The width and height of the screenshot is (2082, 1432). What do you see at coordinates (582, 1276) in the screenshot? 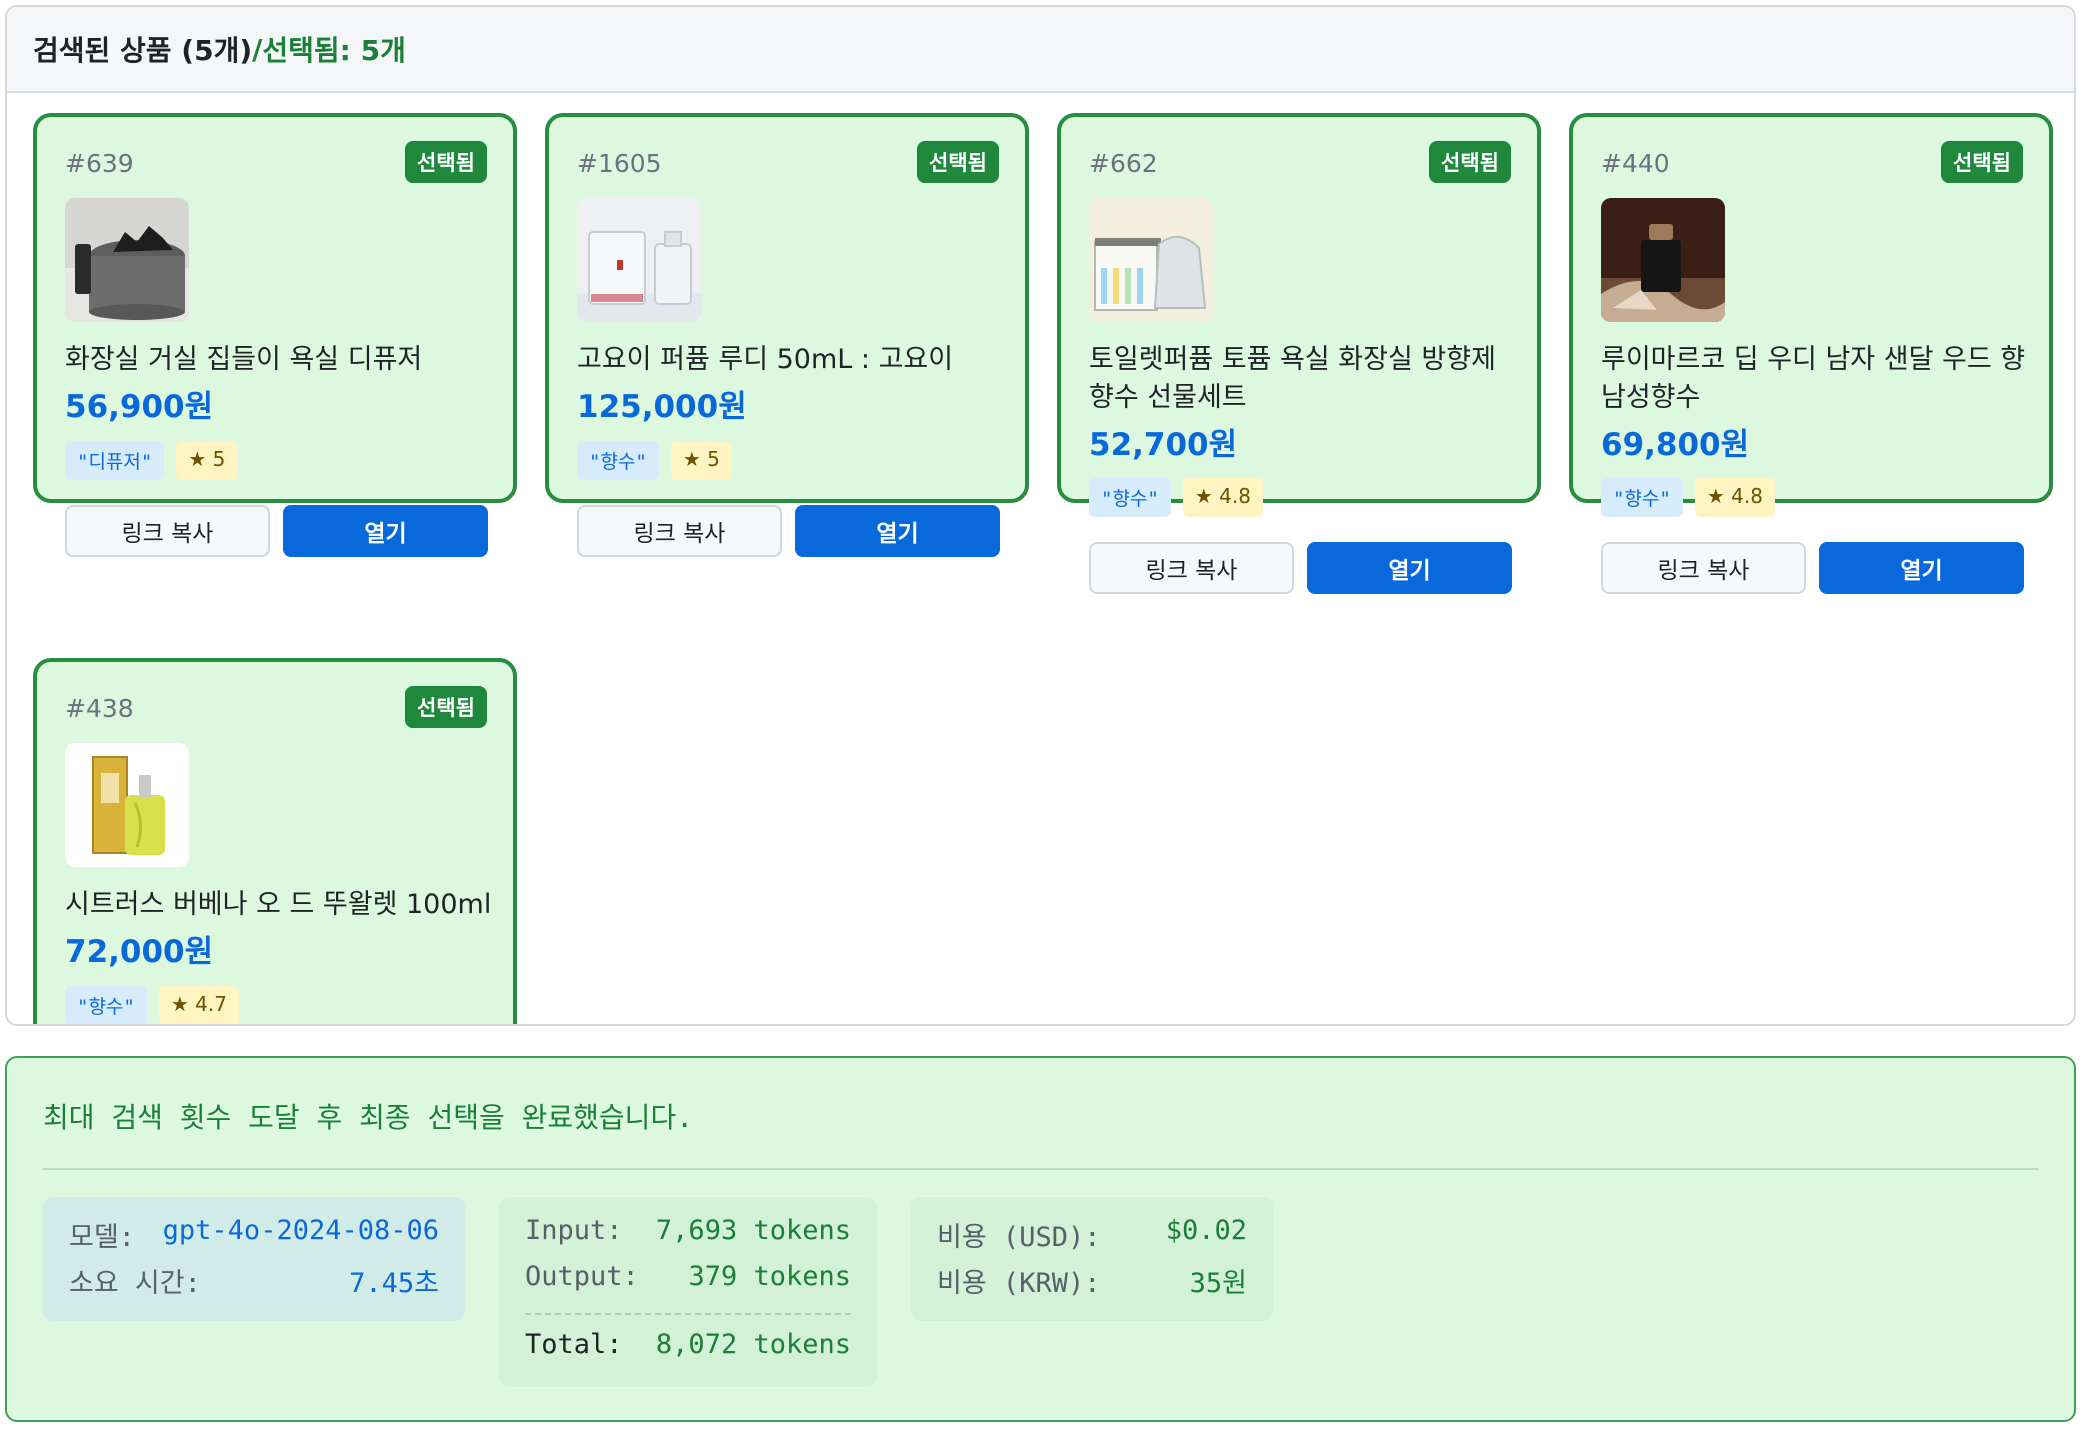
I see `output-label: Output:` at bounding box center [582, 1276].